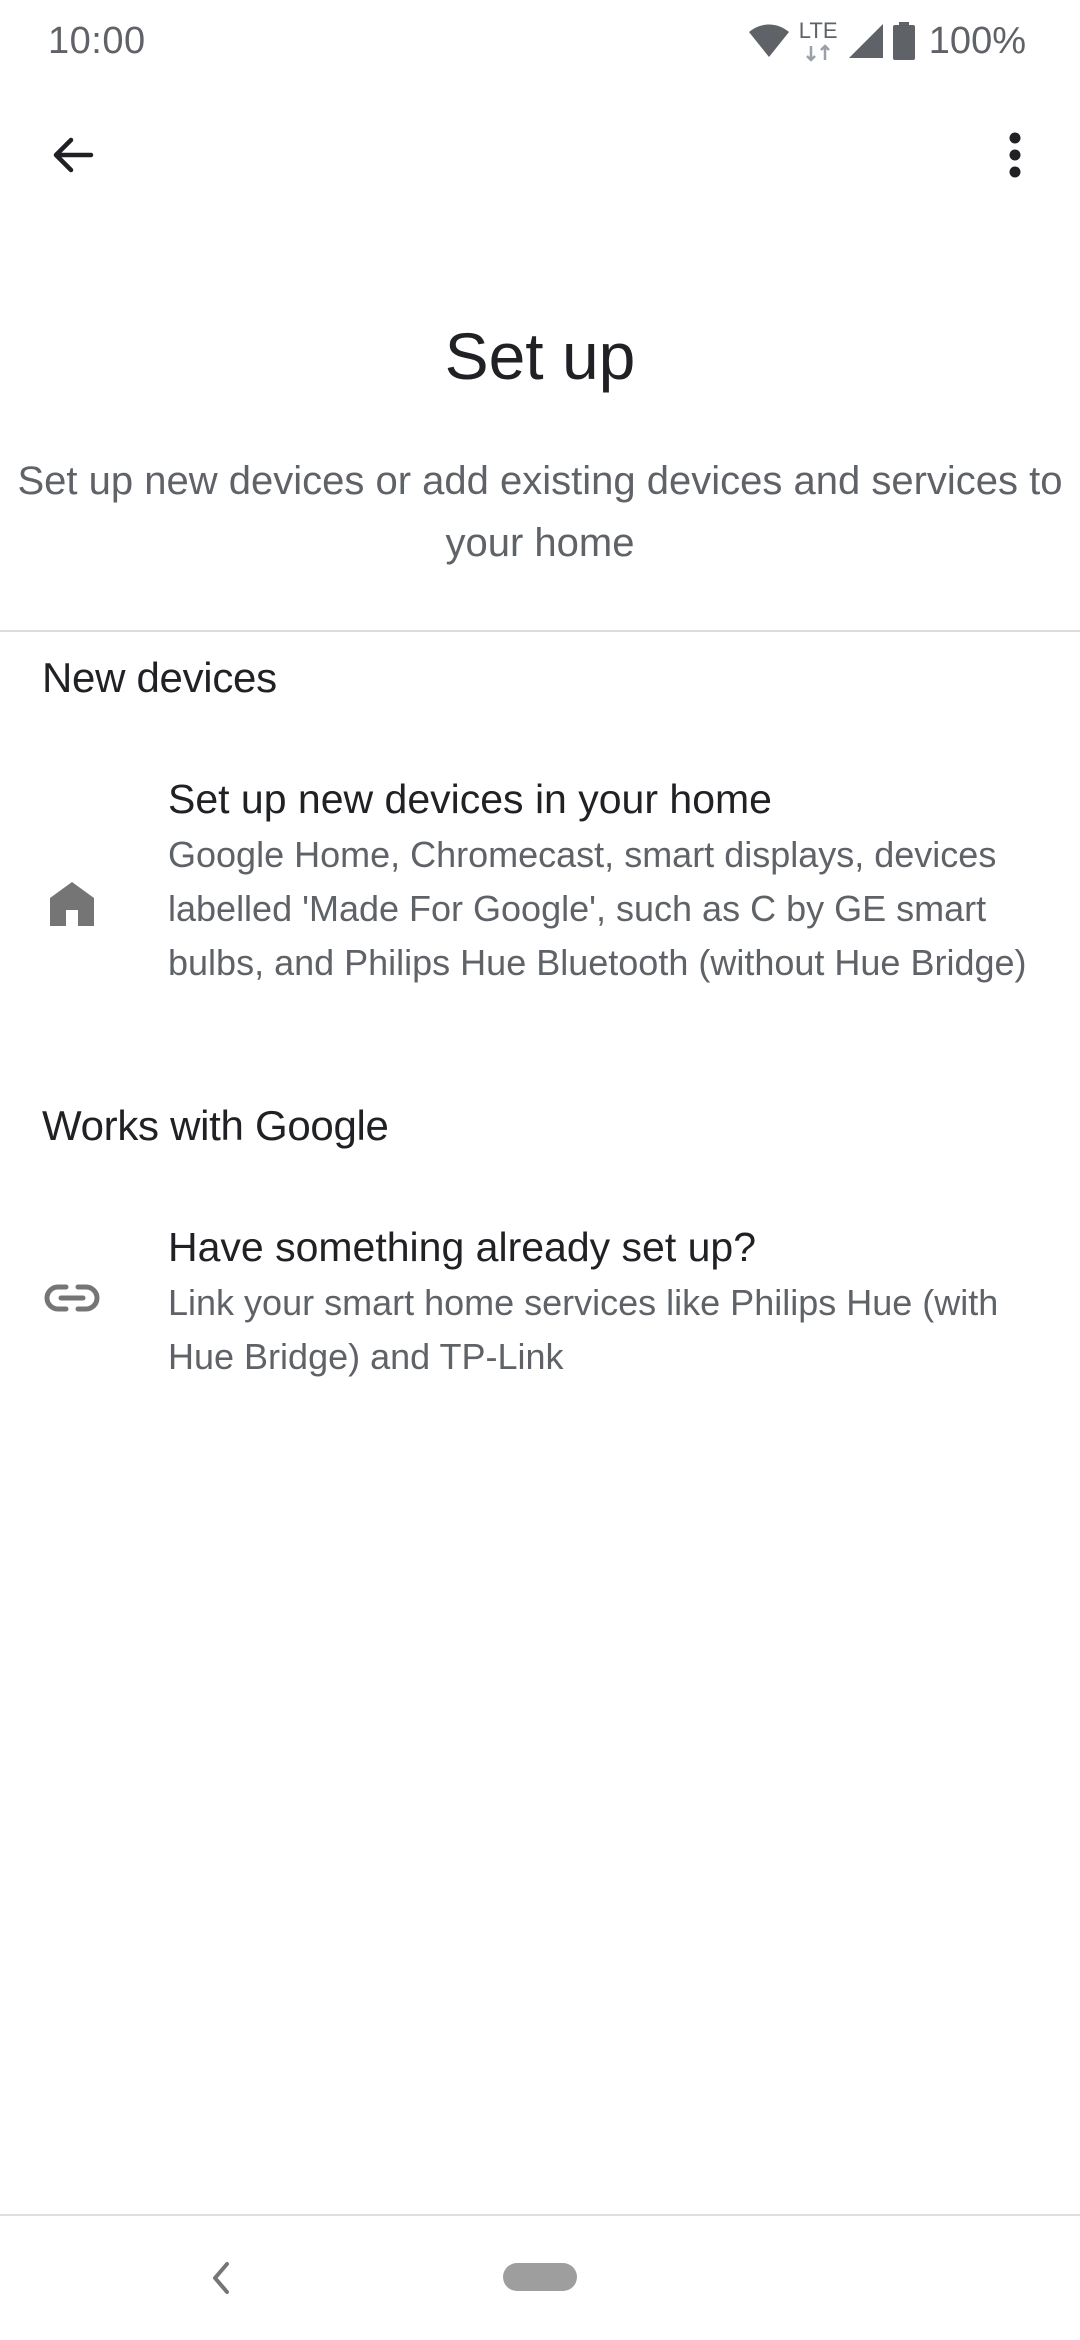 Image resolution: width=1080 pixels, height=2340 pixels. What do you see at coordinates (540, 631) in the screenshot?
I see `header-divider` at bounding box center [540, 631].